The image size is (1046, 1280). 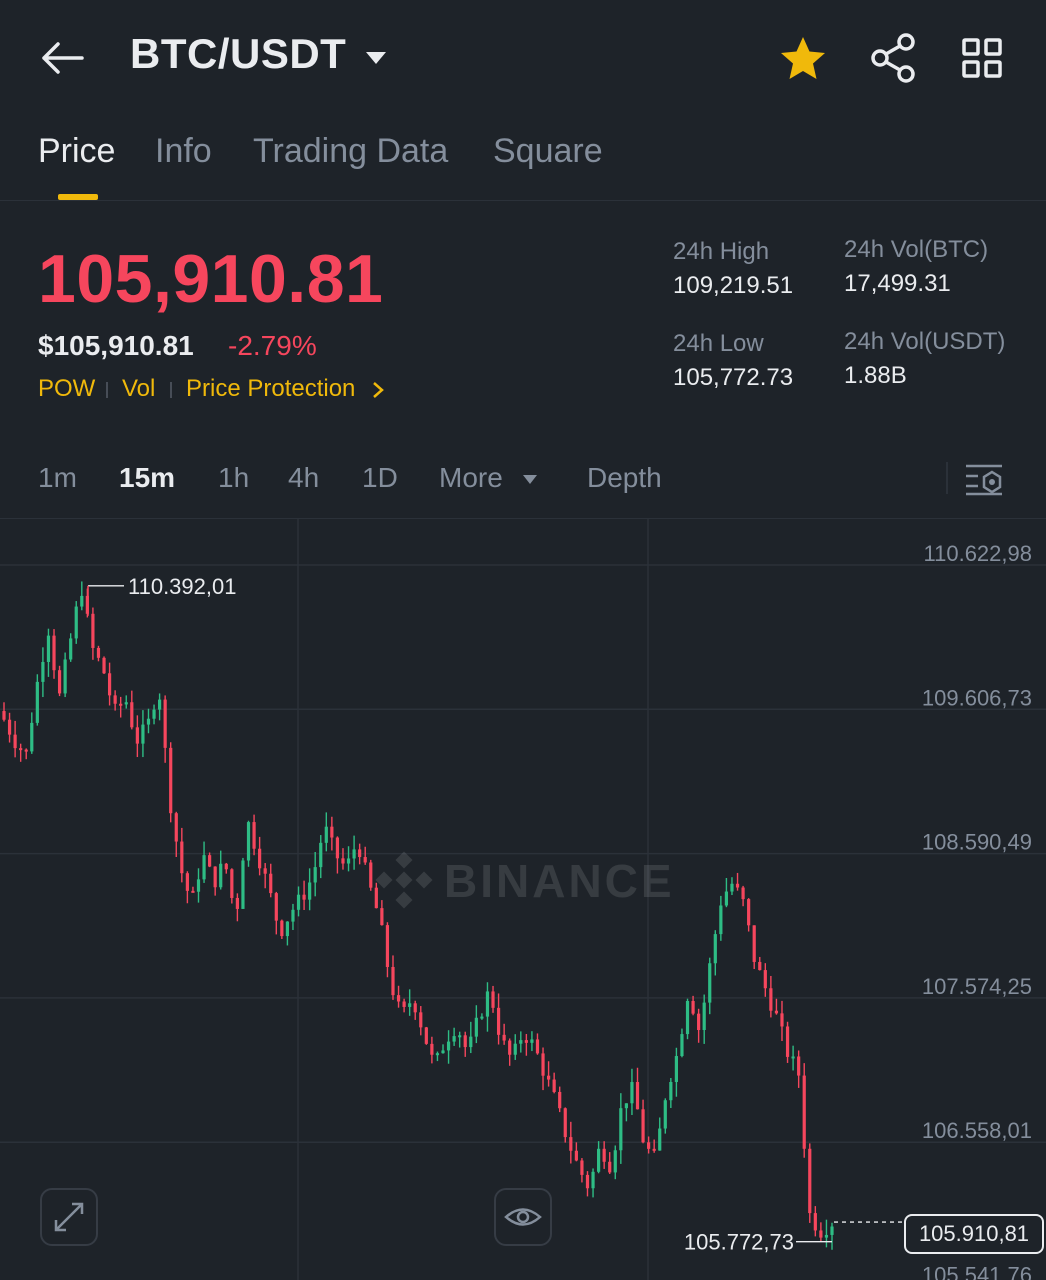 I want to click on interval-15m: 15m, so click(x=147, y=478).